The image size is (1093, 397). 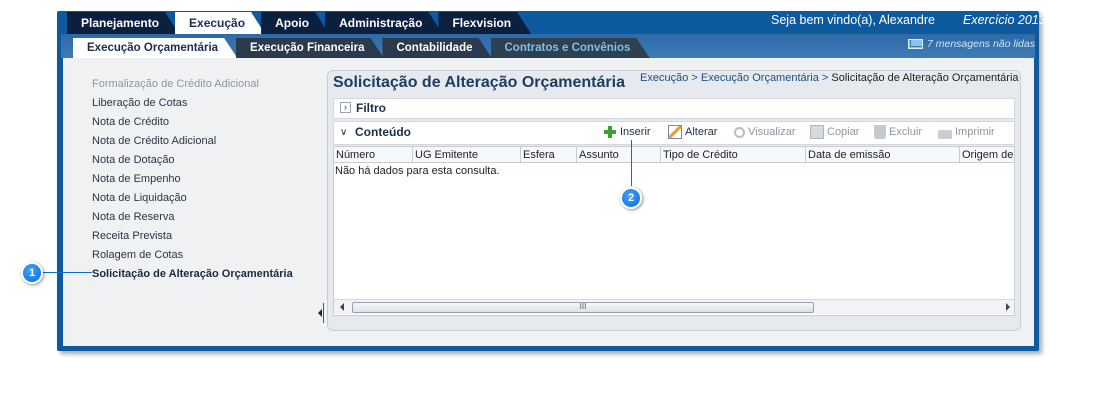 What do you see at coordinates (192, 198) in the screenshot?
I see `nav-nota-liquidacao: Nota de Liquidação` at bounding box center [192, 198].